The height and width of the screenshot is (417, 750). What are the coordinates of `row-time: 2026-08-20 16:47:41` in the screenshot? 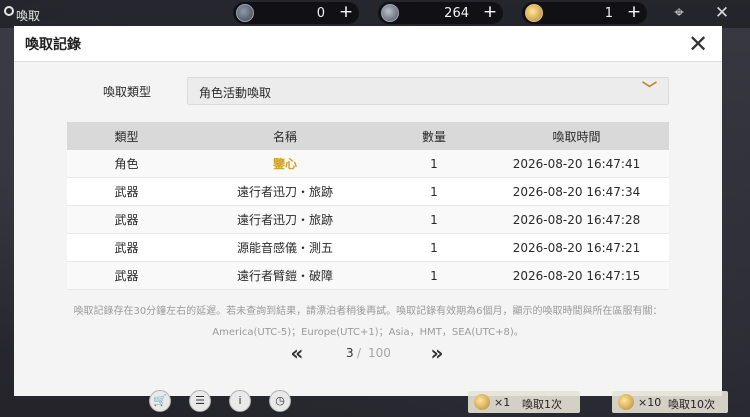 It's located at (576, 163).